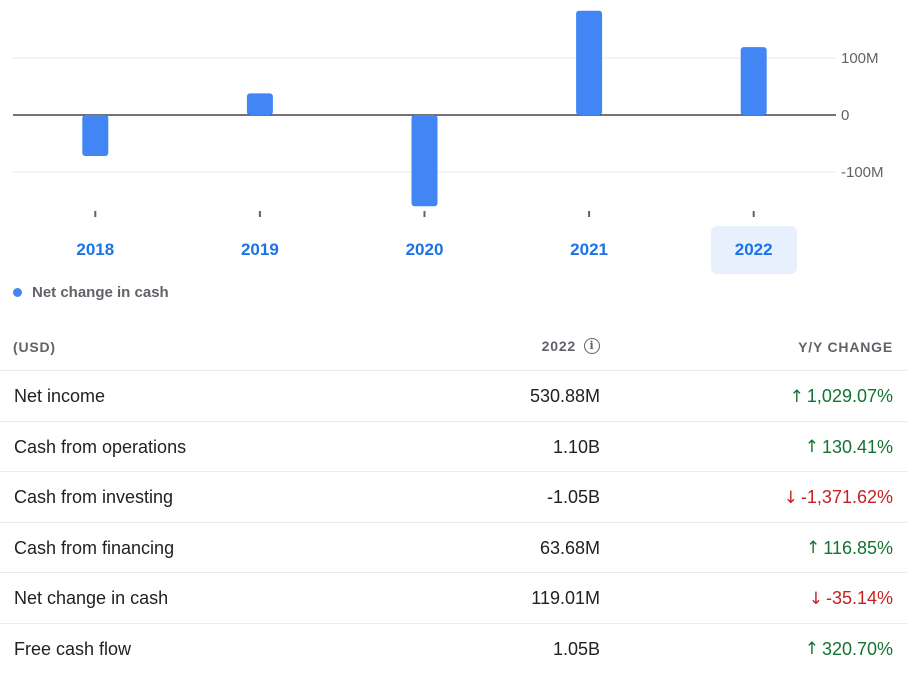 The image size is (907, 674). Describe the element at coordinates (857, 446) in the screenshot. I see `change-value: 130.41%` at that location.